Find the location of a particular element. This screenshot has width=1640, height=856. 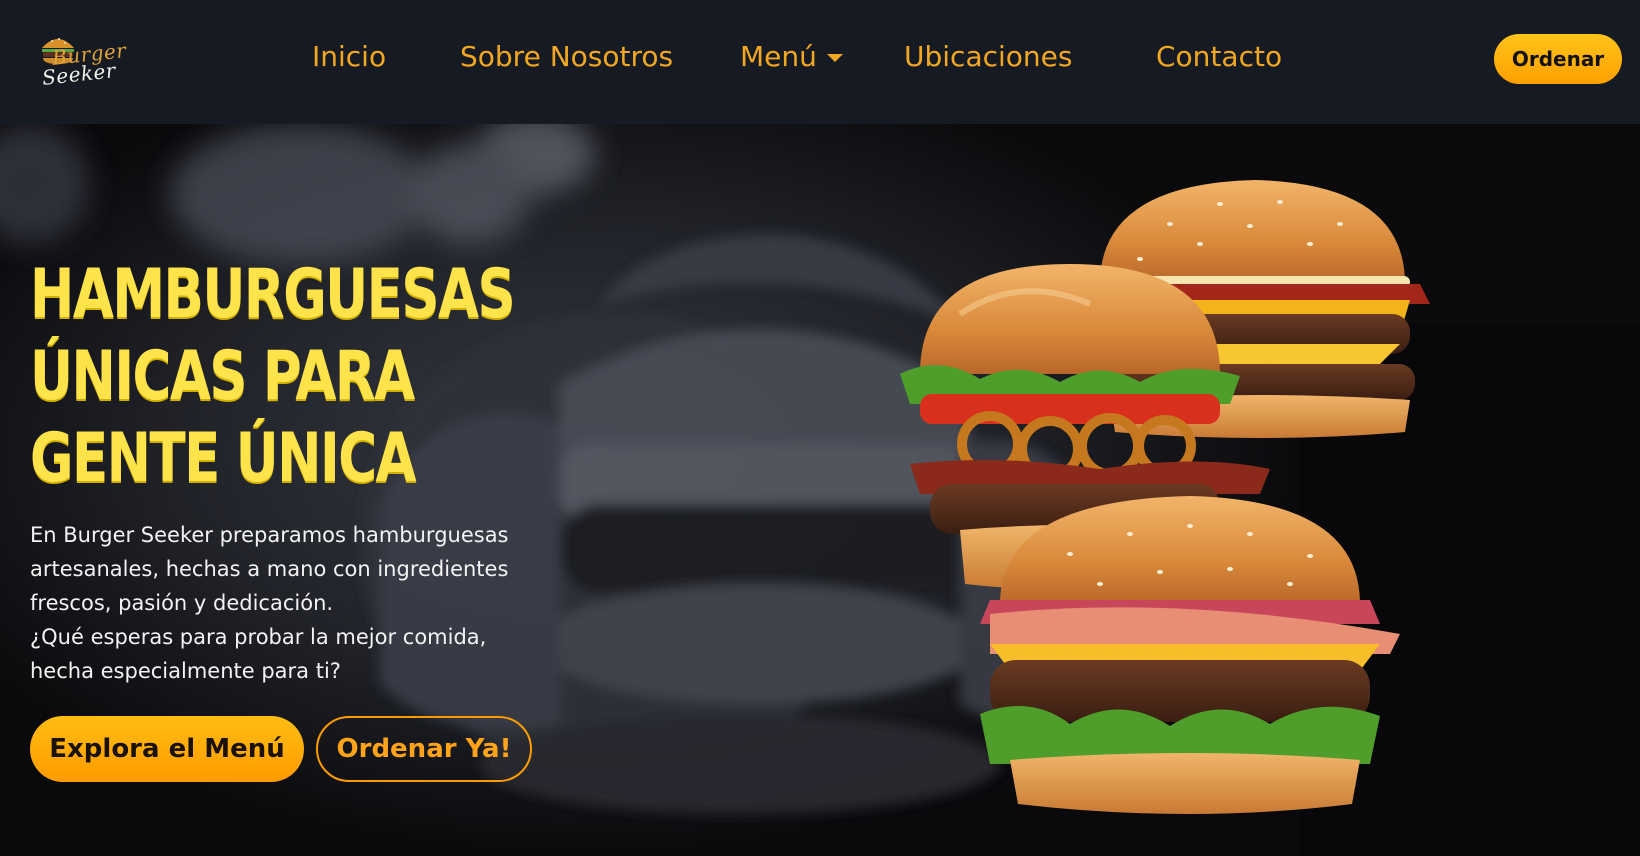

nav-item-contacto: Contacto is located at coordinates (1219, 56).